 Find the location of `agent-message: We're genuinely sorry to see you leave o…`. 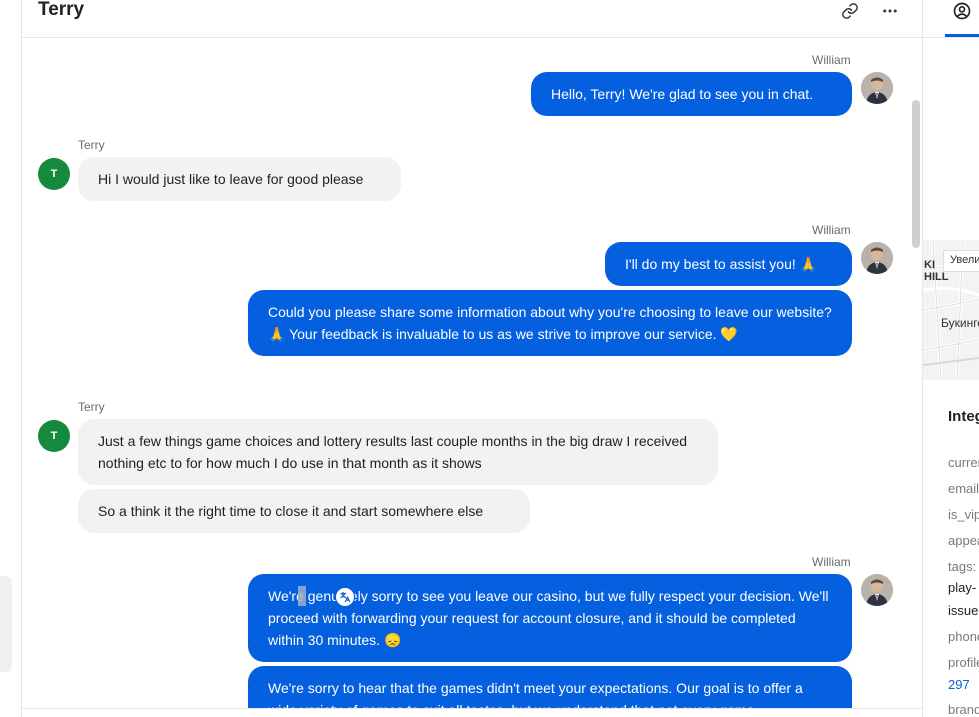

agent-message: We're genuinely sorry to see you leave o… is located at coordinates (550, 618).